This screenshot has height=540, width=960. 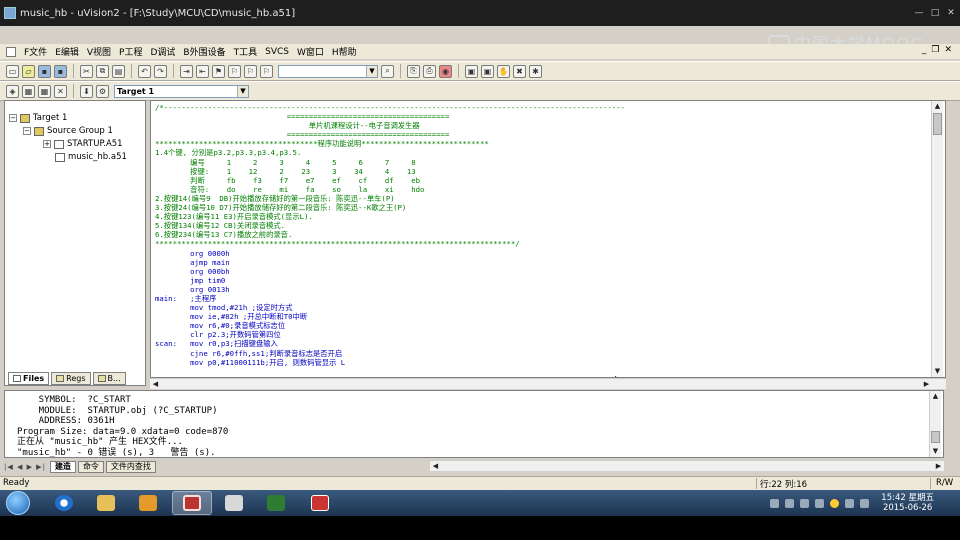 I want to click on code-line: org 0000h, so click(x=390, y=253).